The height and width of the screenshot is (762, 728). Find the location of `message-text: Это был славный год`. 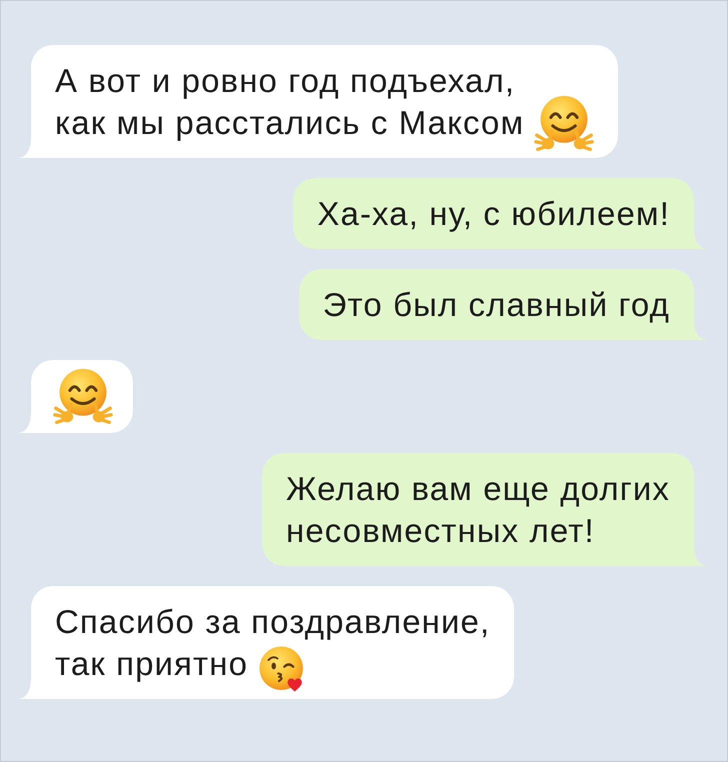

message-text: Это был славный год is located at coordinates (496, 304).